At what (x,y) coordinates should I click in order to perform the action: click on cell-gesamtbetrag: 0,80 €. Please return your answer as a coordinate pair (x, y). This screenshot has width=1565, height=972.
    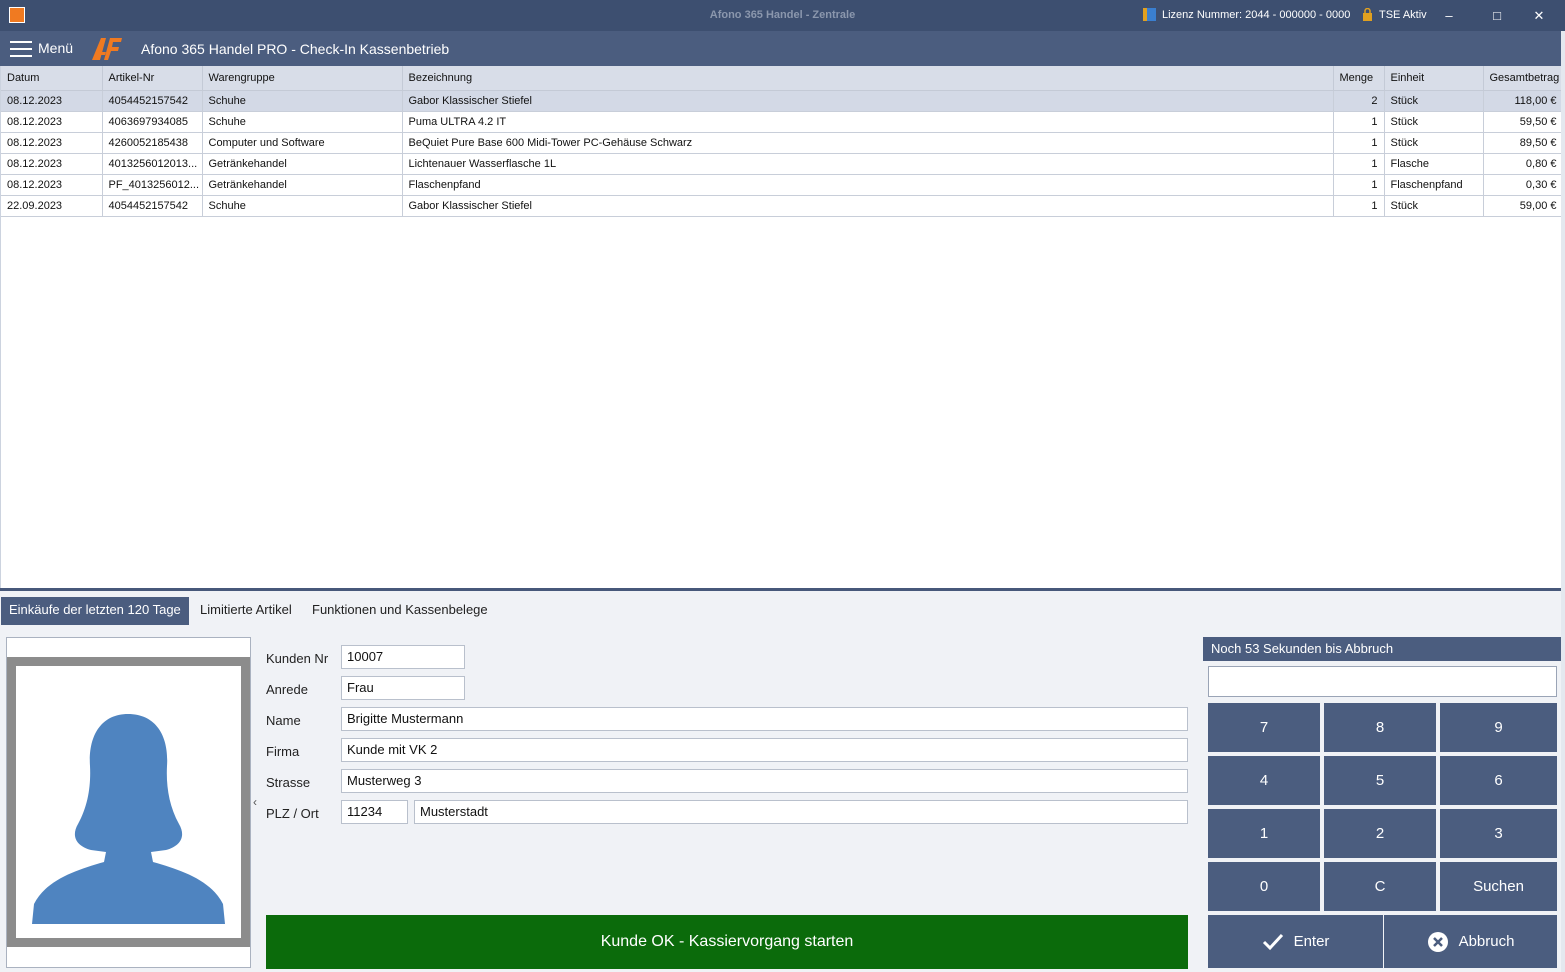
    Looking at the image, I should click on (1523, 164).